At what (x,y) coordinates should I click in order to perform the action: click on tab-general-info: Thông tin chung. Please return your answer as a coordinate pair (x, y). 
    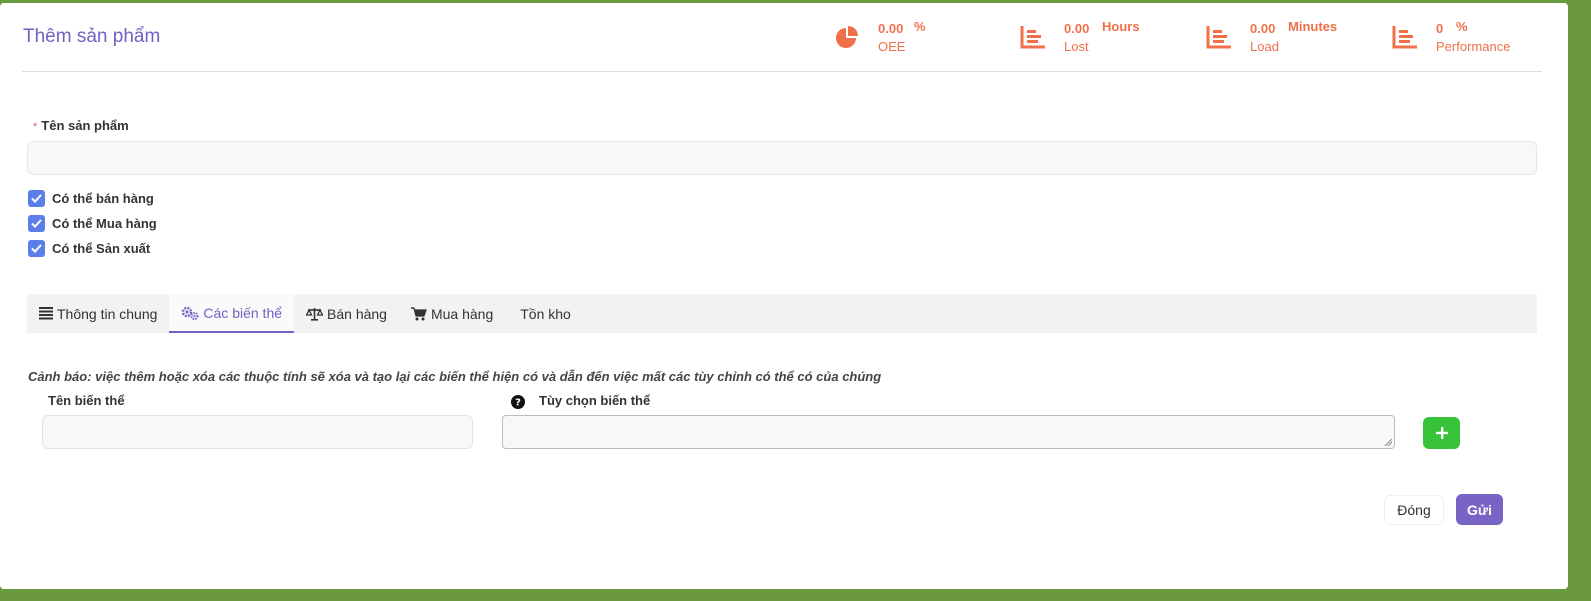
    Looking at the image, I should click on (98, 313).